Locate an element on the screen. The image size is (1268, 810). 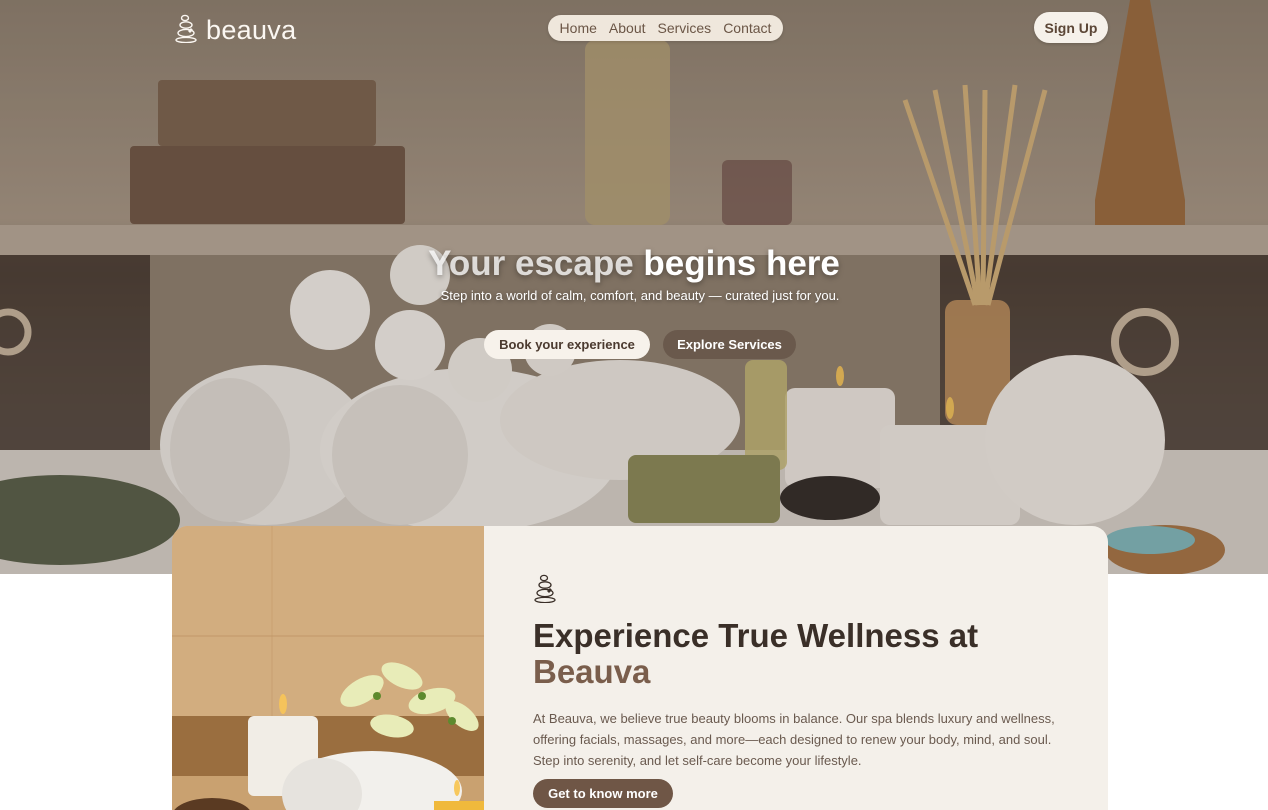
hero-title-bright: begins here is located at coordinates (741, 263).